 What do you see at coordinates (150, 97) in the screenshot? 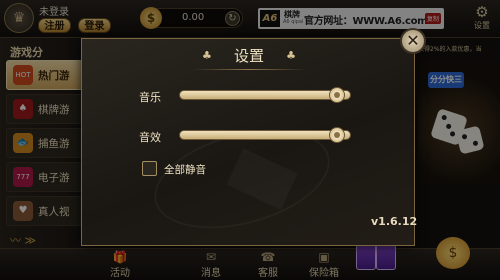
I see `music-label: 音乐` at bounding box center [150, 97].